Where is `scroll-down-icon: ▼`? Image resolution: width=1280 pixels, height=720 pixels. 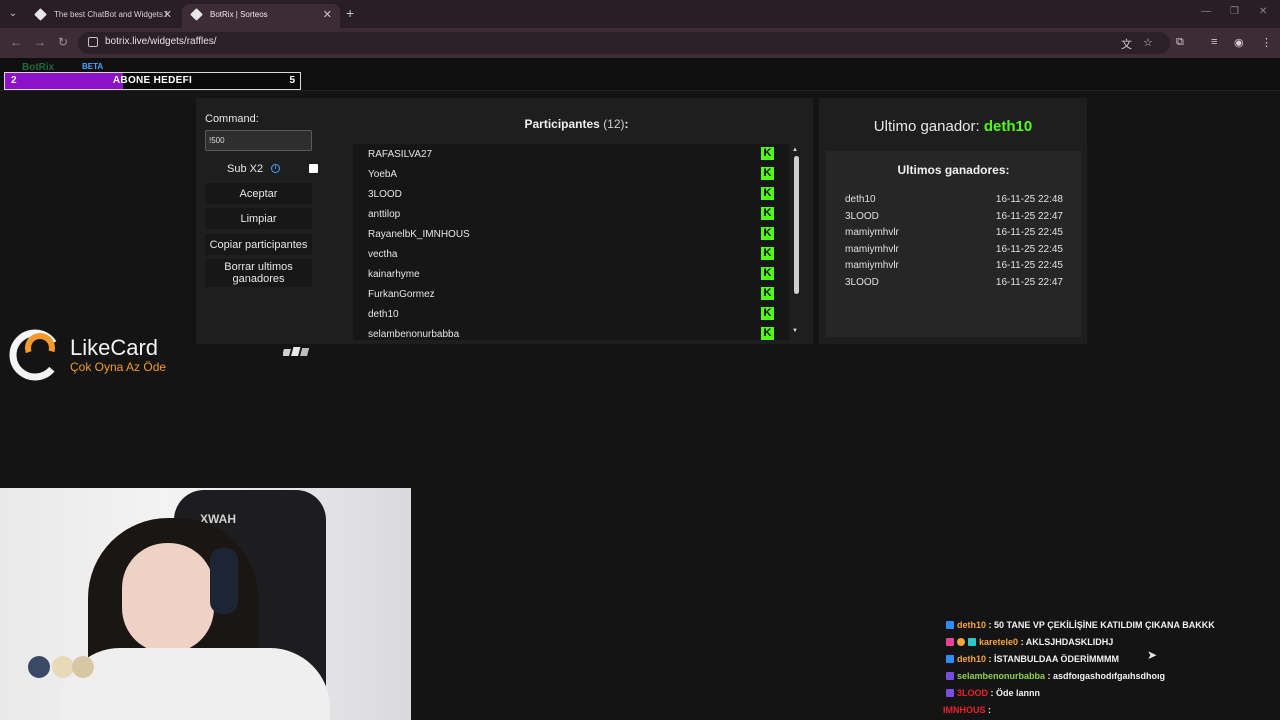
scroll-down-icon: ▼ is located at coordinates (795, 331).